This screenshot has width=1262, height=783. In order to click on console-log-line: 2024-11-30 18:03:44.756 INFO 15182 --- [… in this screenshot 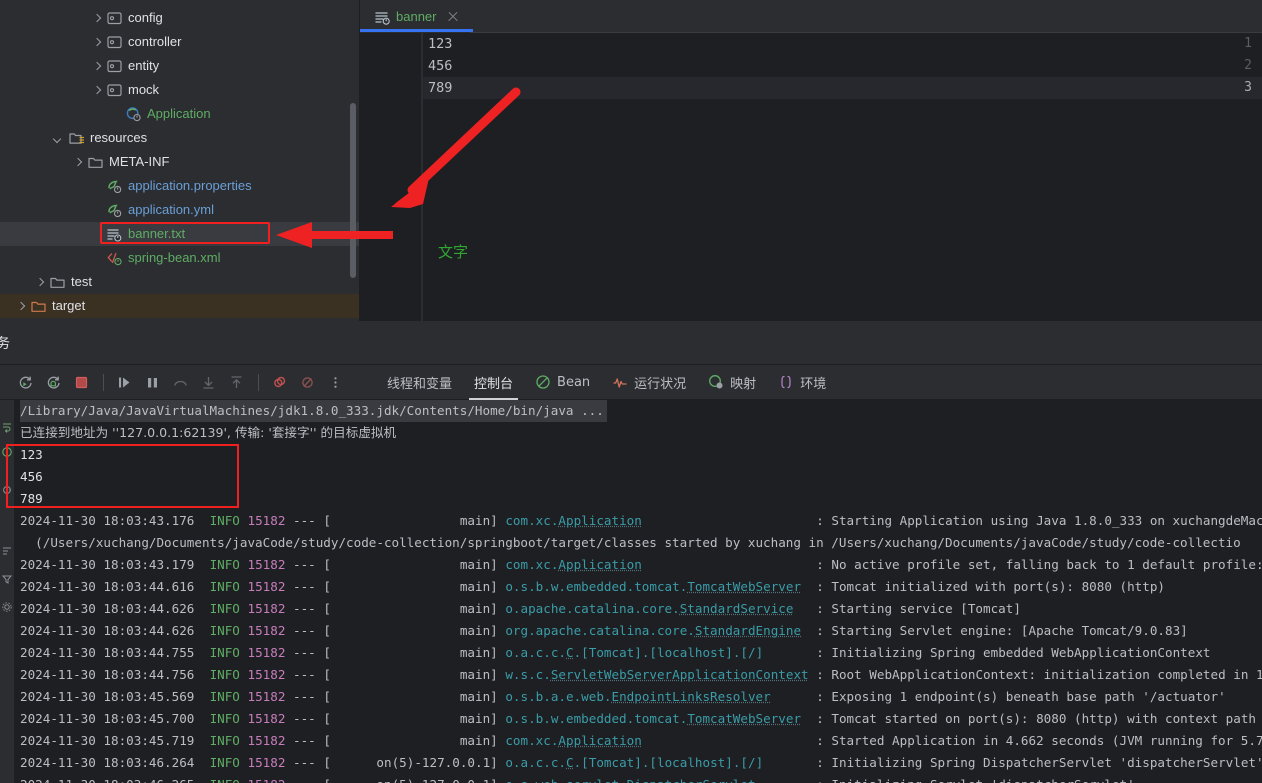, I will do `click(641, 674)`.